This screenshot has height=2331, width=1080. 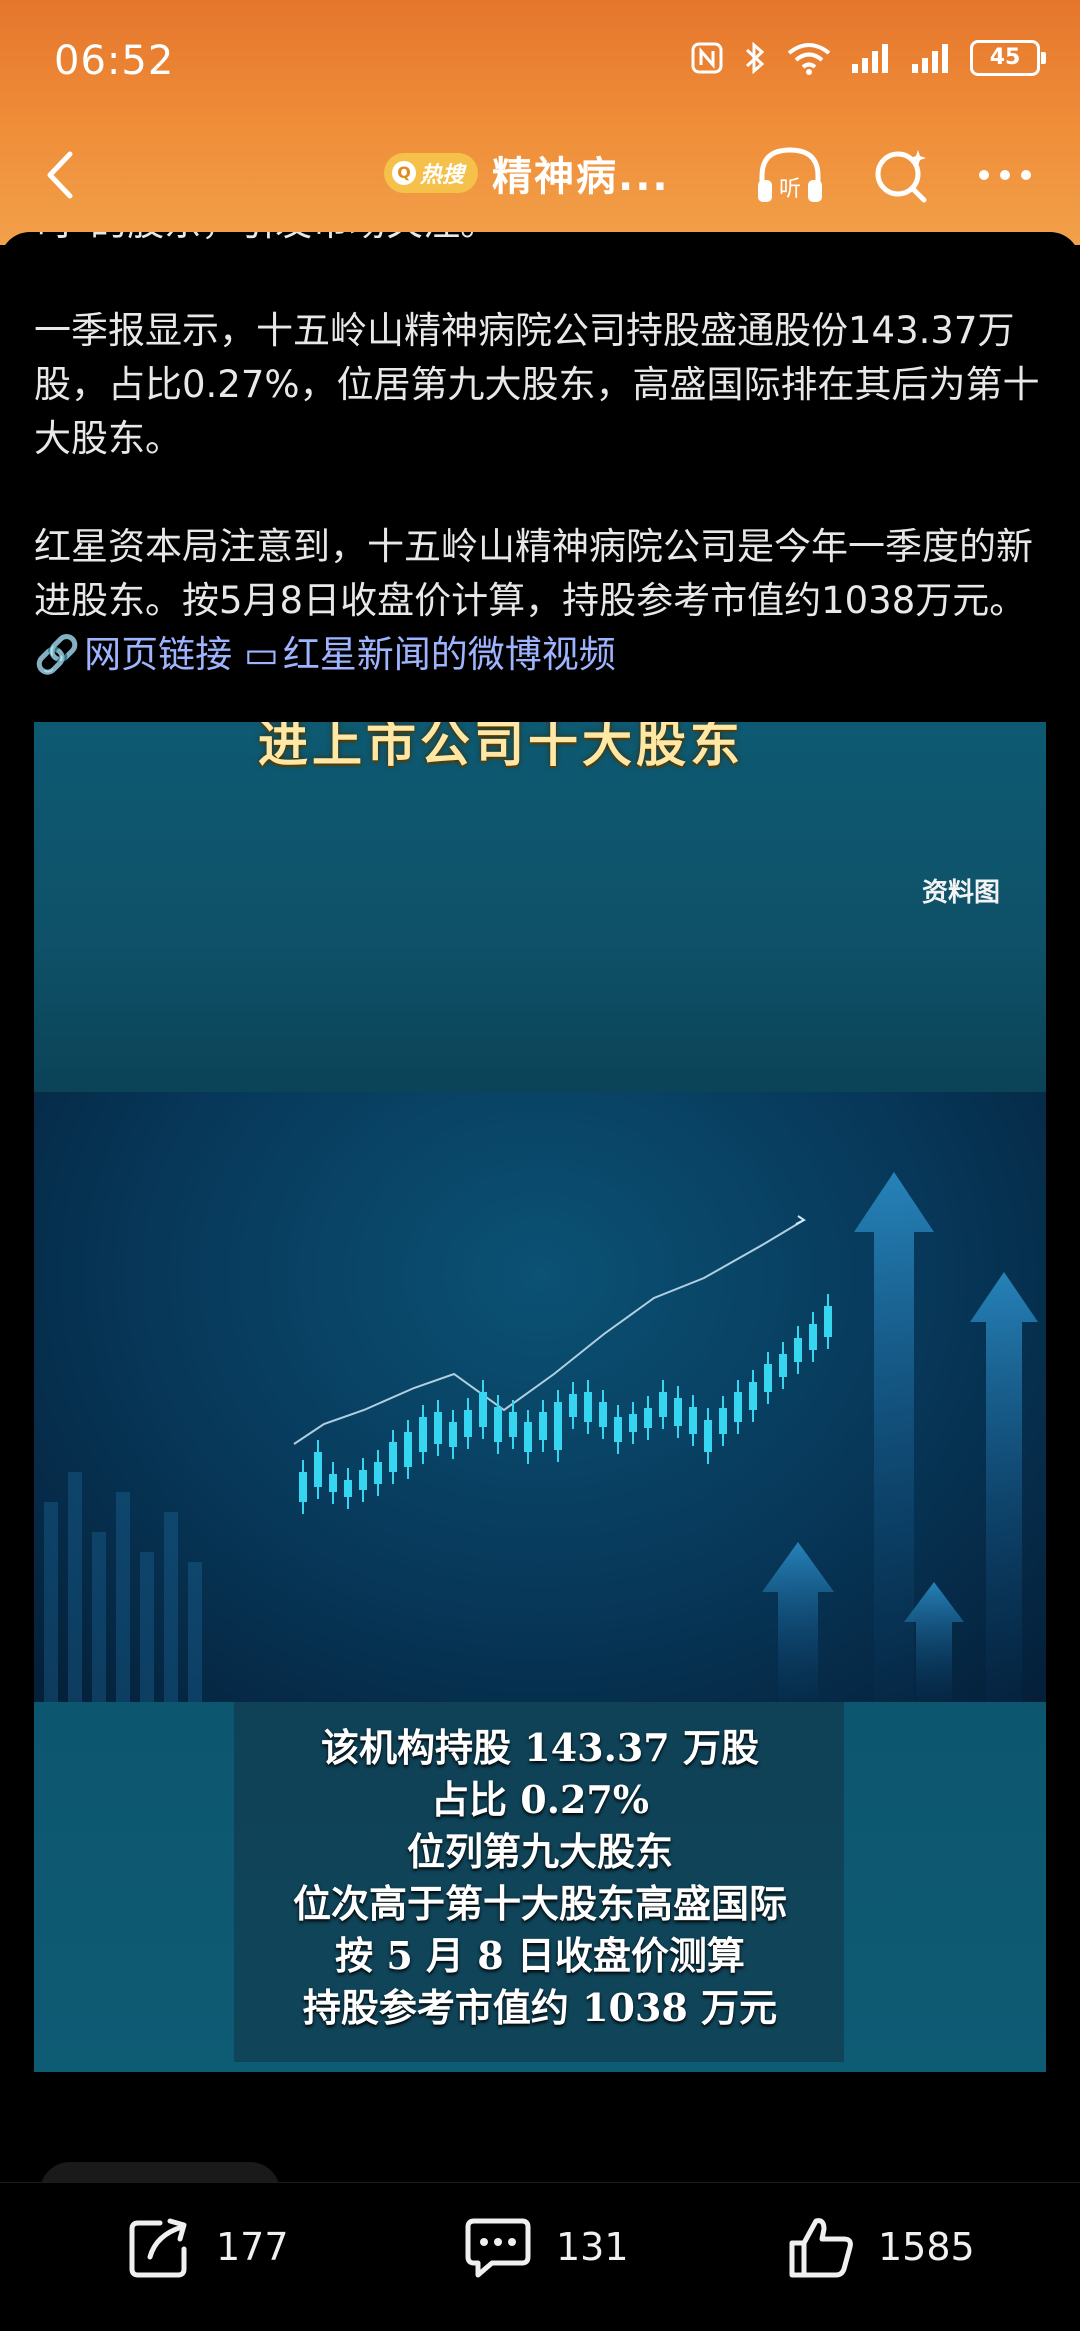 What do you see at coordinates (707, 58) in the screenshot?
I see `nfc-icon` at bounding box center [707, 58].